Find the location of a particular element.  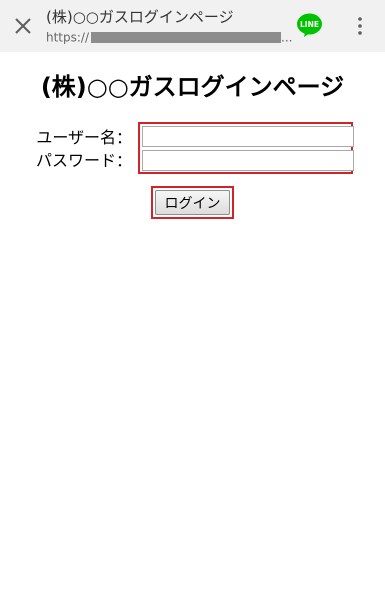

browser-toolbar: (株)○○ガスログインページ https://... LINE is located at coordinates (192, 26).